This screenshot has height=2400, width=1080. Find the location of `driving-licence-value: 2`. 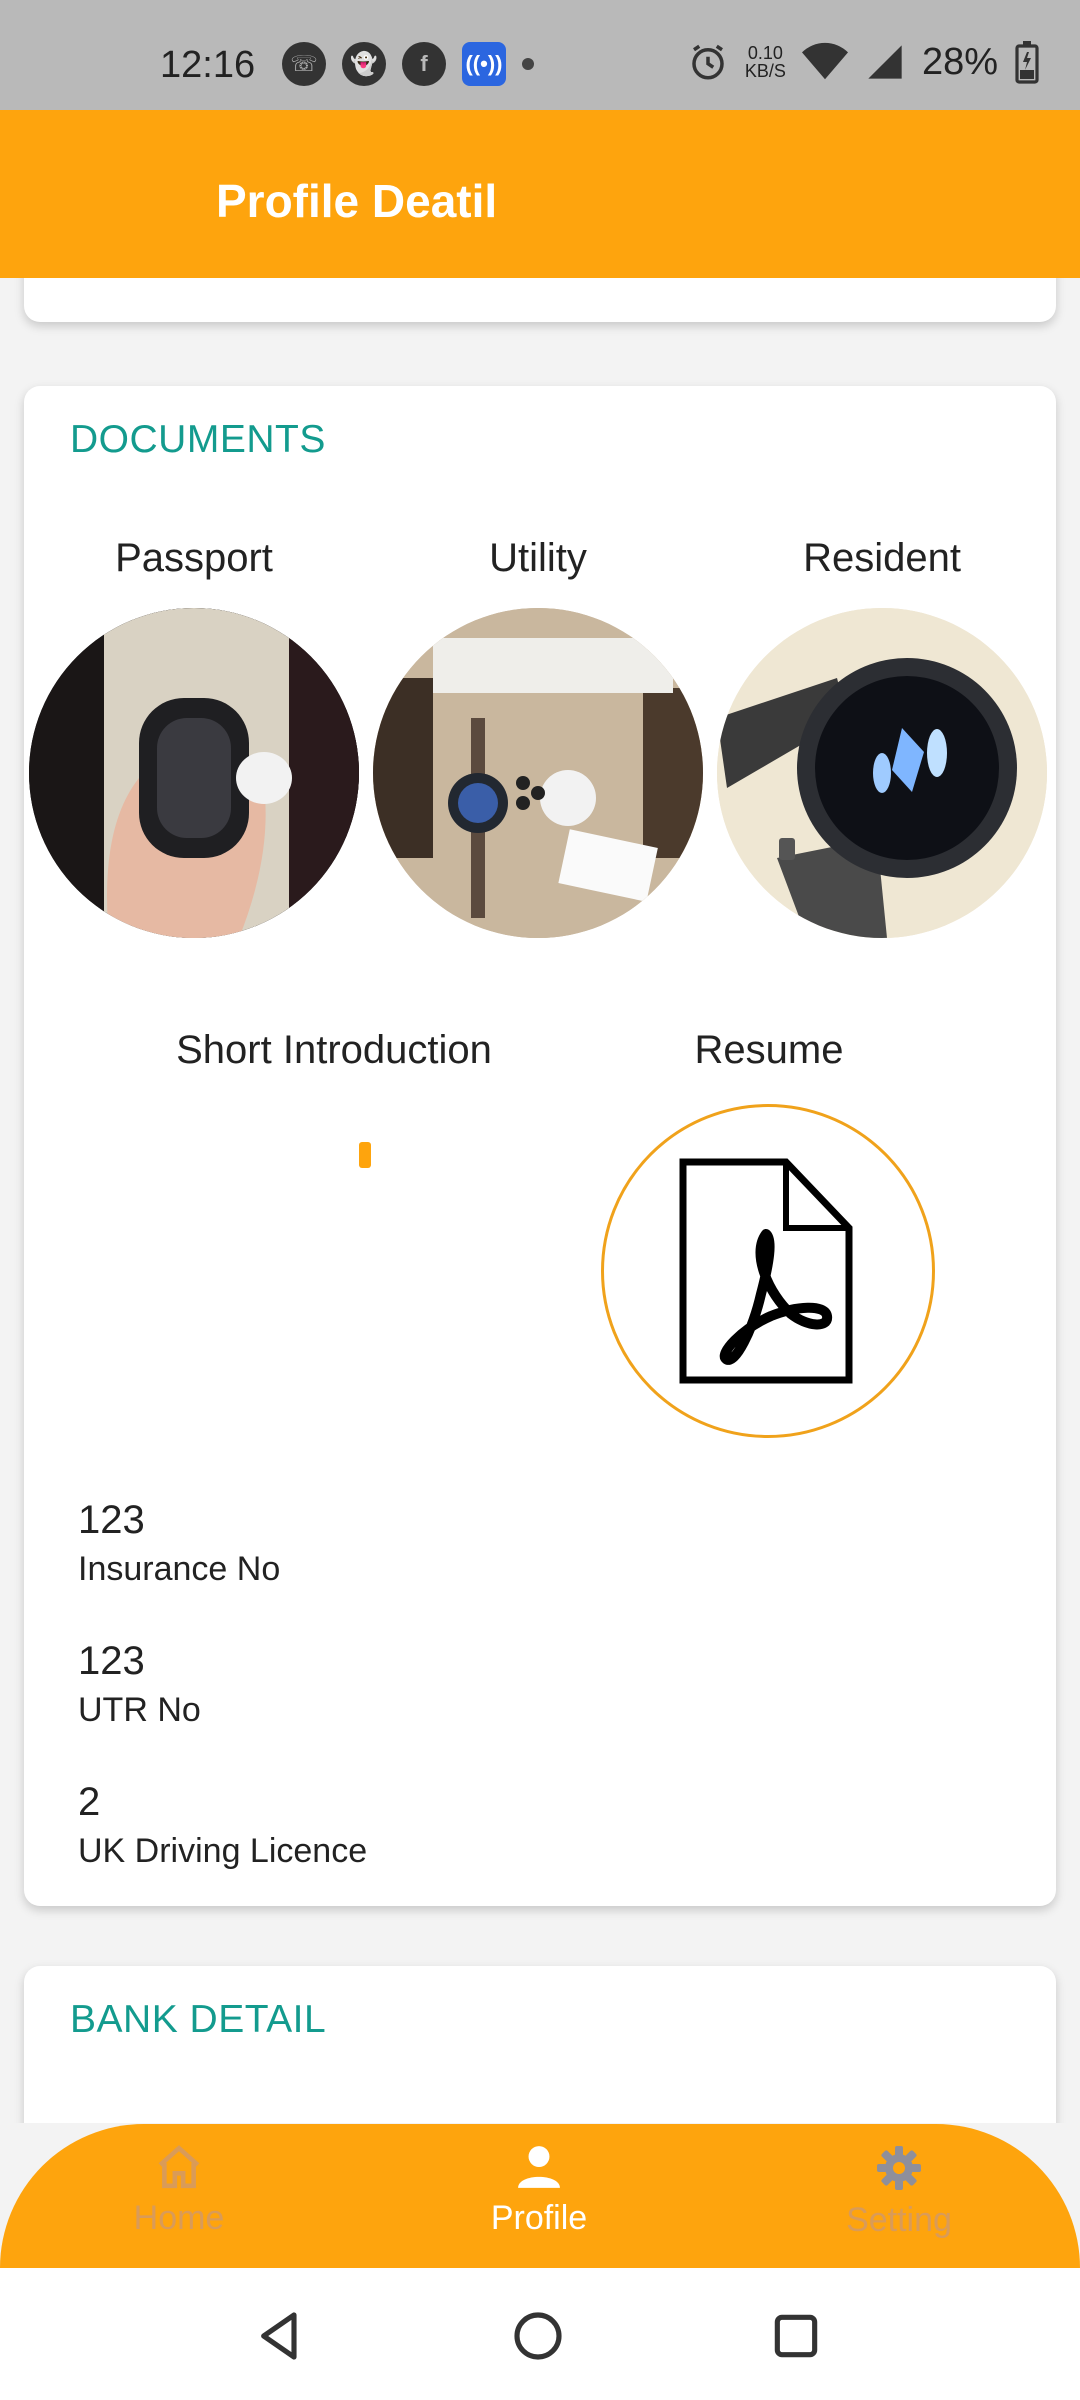

driving-licence-value: 2 is located at coordinates (89, 1802).